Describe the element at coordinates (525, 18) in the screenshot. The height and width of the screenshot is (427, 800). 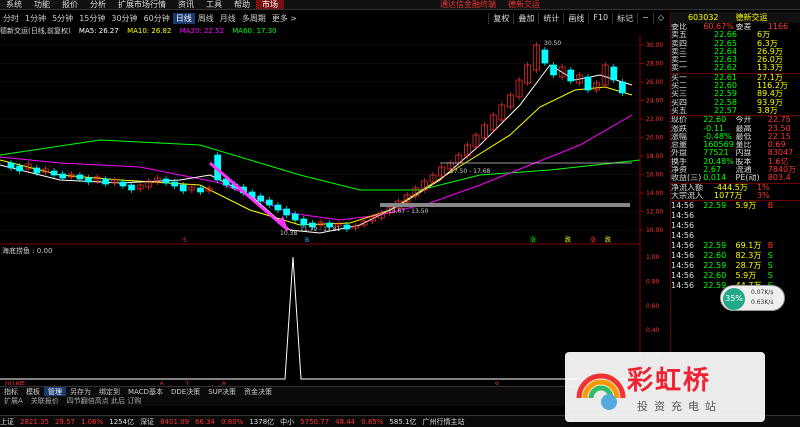
I see `overlay-button: 叠加` at that location.